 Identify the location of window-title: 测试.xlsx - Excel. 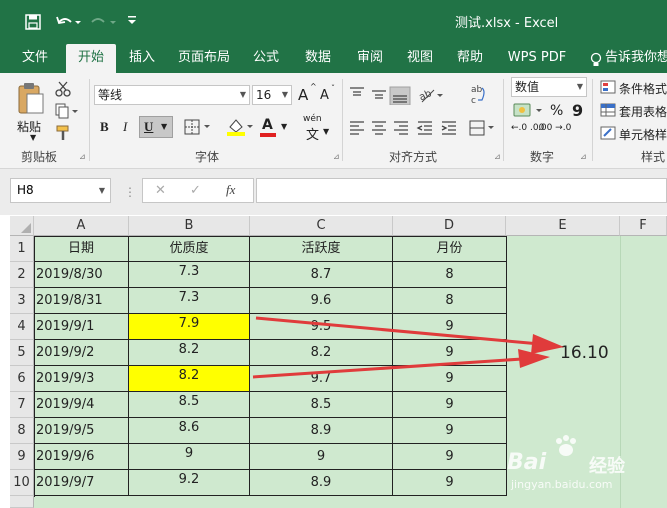
(507, 23).